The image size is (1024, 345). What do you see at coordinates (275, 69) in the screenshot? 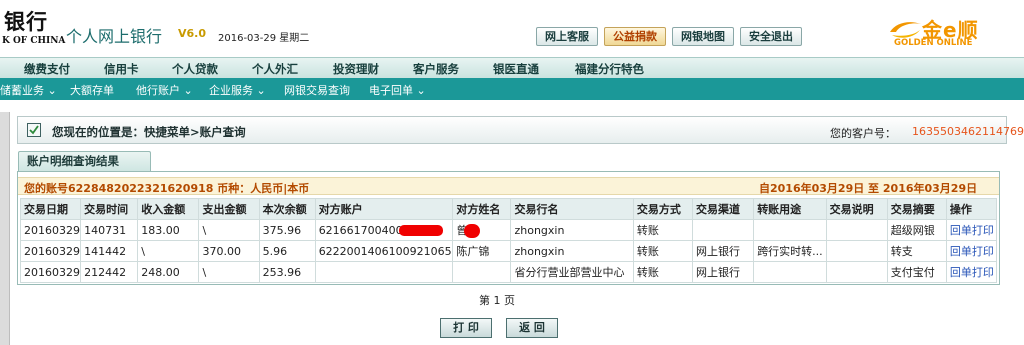
I see `nav-item-personal-forex: 个人外汇` at bounding box center [275, 69].